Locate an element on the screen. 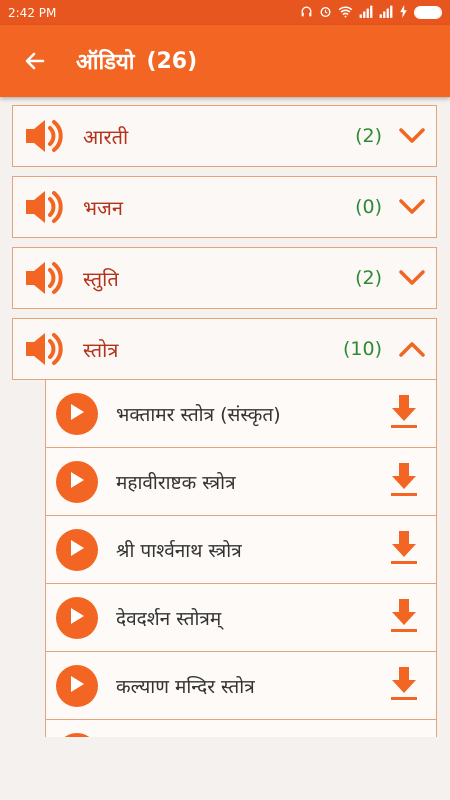  back-button is located at coordinates (35, 61).